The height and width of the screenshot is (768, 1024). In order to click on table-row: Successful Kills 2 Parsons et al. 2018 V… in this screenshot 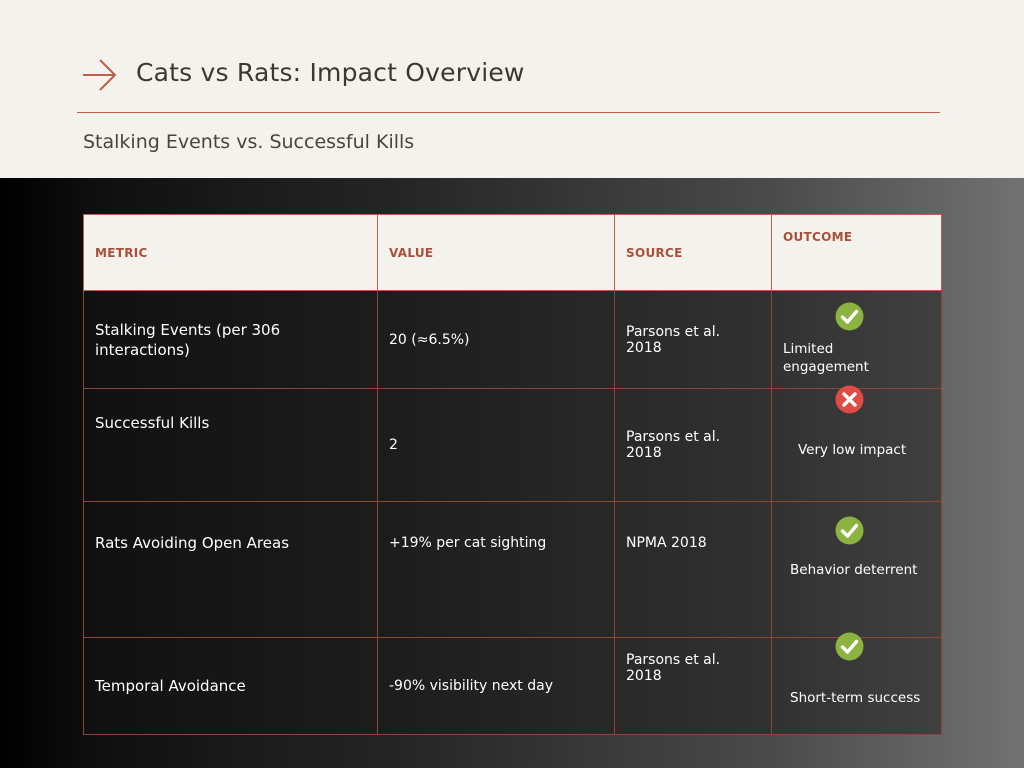, I will do `click(512, 443)`.